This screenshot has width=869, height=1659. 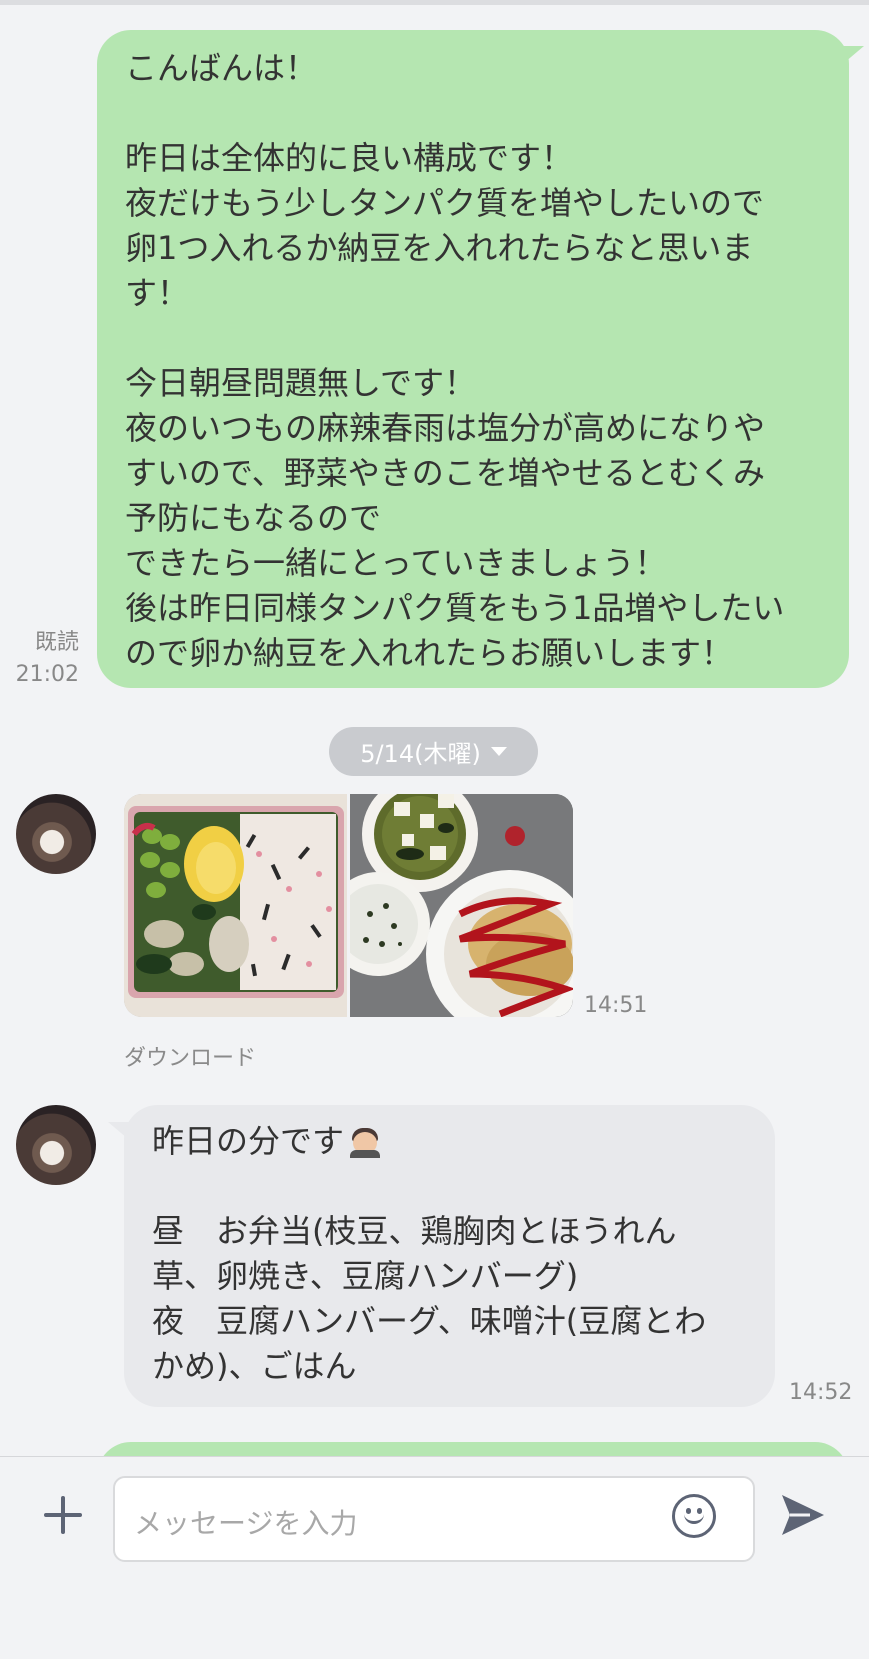 I want to click on message-line: 卵1つ入れるか納豆を入れれたらなと思いま, so click(x=439, y=248).